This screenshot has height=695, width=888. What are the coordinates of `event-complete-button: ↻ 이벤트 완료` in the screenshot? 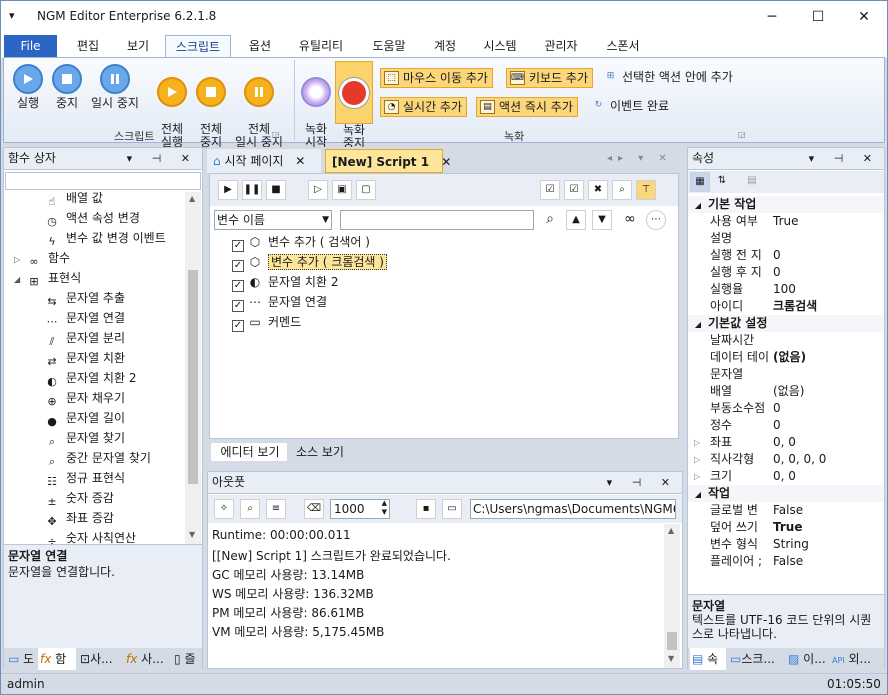 It's located at (630, 107).